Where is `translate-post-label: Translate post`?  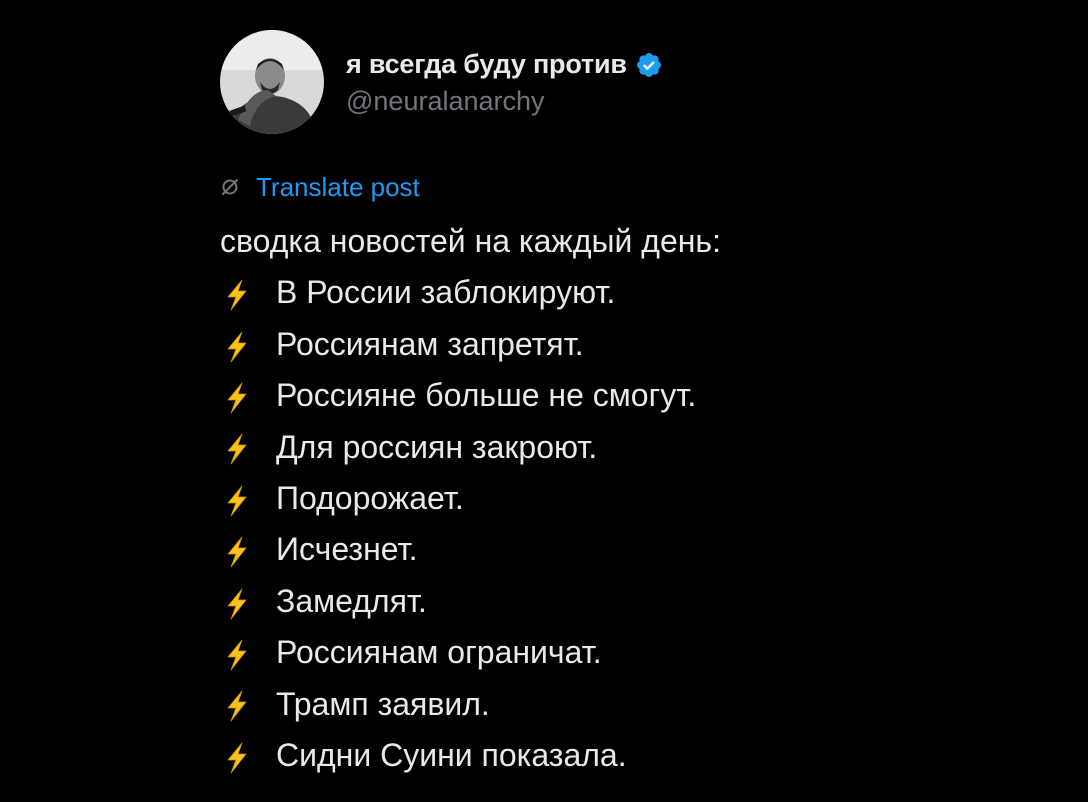
translate-post-label: Translate post is located at coordinates (338, 186).